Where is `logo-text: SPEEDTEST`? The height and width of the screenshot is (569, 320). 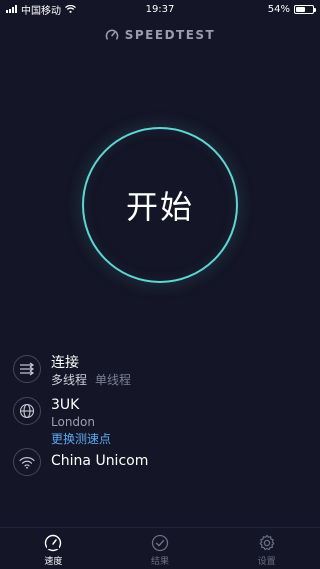 logo-text: SPEEDTEST is located at coordinates (170, 35).